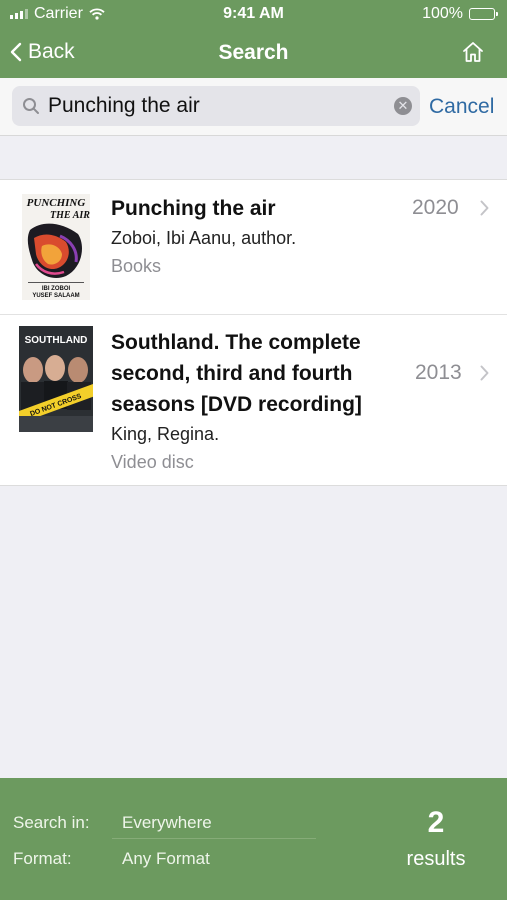  What do you see at coordinates (56, 379) in the screenshot?
I see `dvd-cover-image: SOUTHLAND DO NOT CROSS` at bounding box center [56, 379].